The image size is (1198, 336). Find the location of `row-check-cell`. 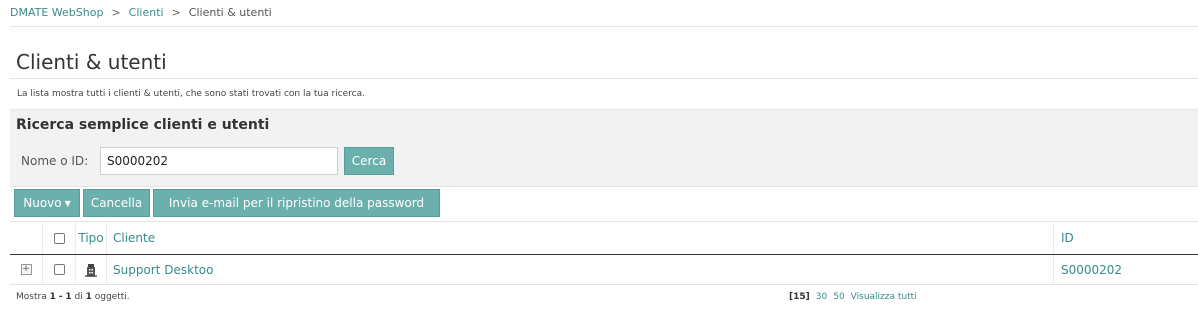

row-check-cell is located at coordinates (59, 269).